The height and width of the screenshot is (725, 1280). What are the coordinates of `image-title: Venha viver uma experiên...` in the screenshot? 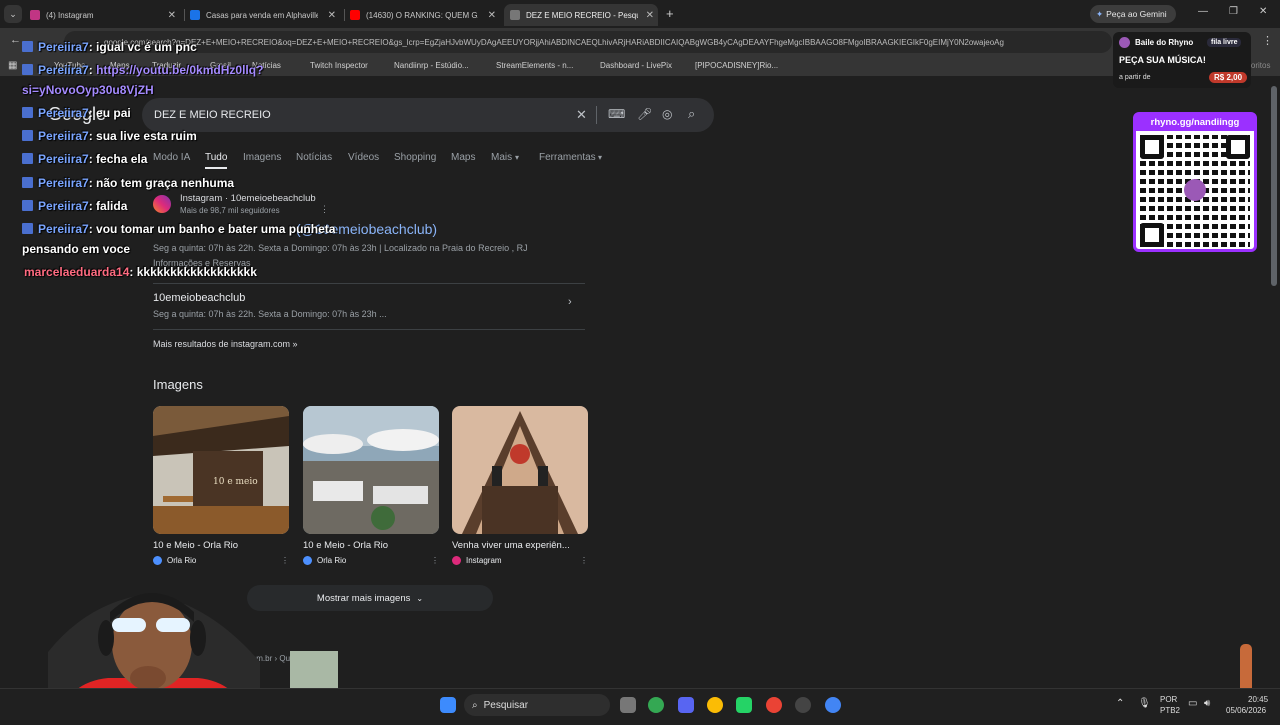 It's located at (520, 545).